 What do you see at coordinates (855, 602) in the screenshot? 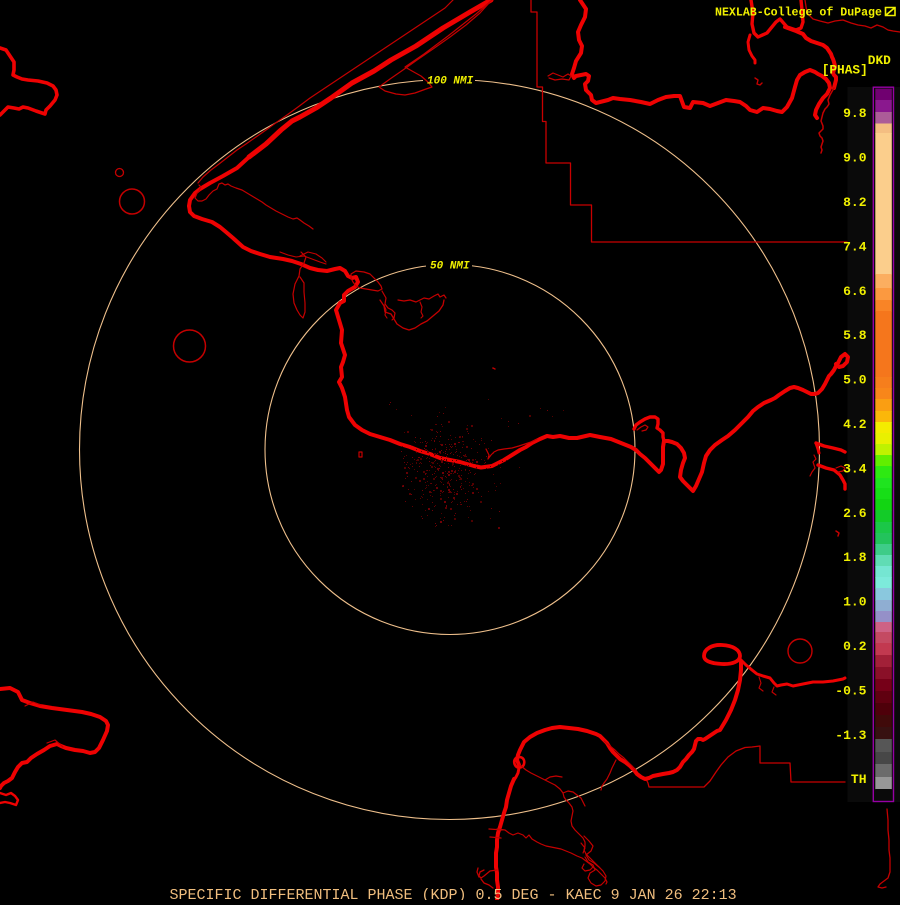
I see `svg-text: 1.0` at bounding box center [855, 602].